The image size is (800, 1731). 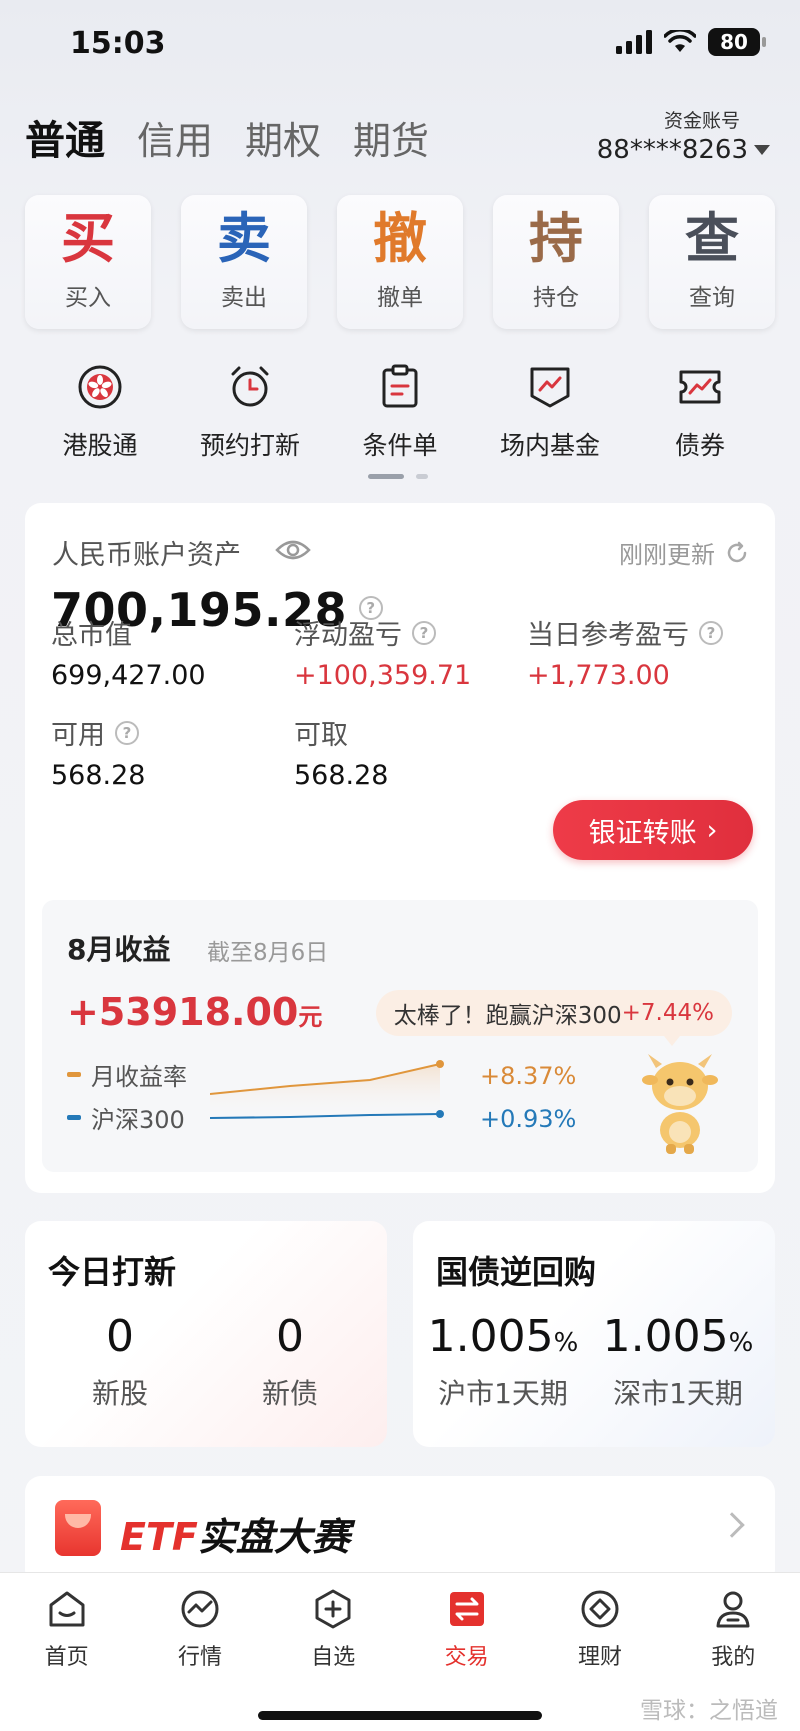 I want to click on shortcut-conditional-order: 条件单, so click(x=400, y=412).